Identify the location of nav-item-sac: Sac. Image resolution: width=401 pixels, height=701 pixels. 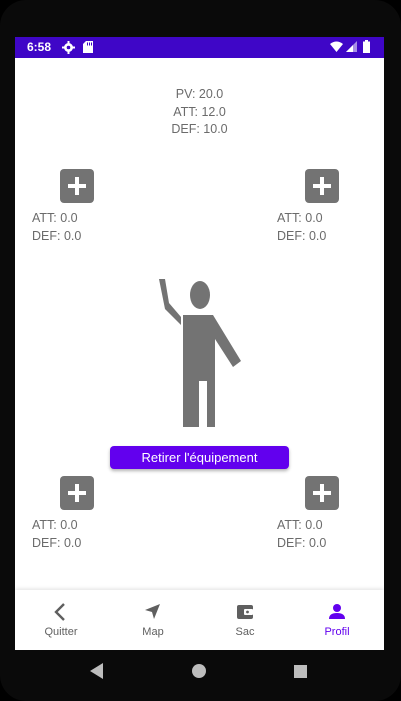
(245, 620).